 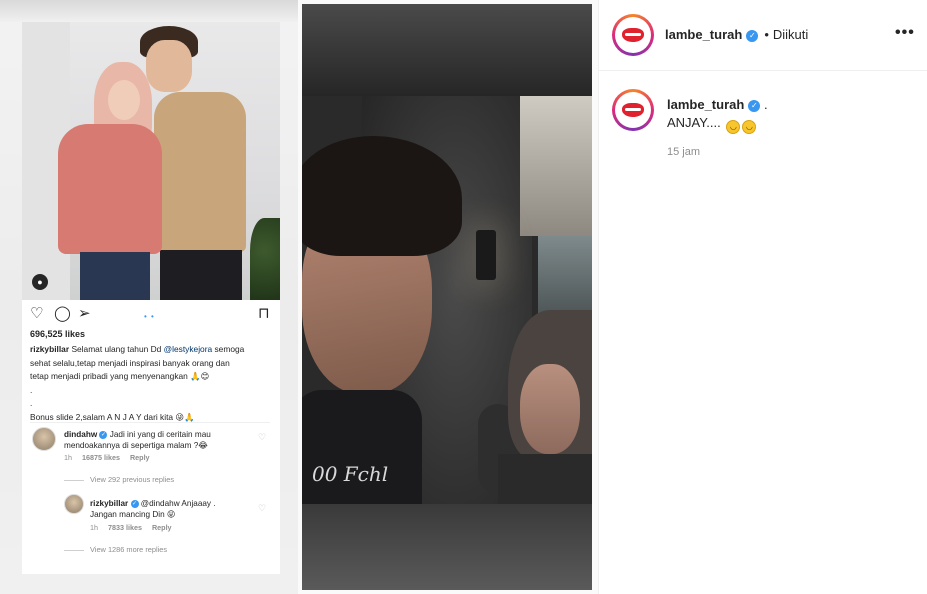 I want to click on man-shirt, so click(x=362, y=450).